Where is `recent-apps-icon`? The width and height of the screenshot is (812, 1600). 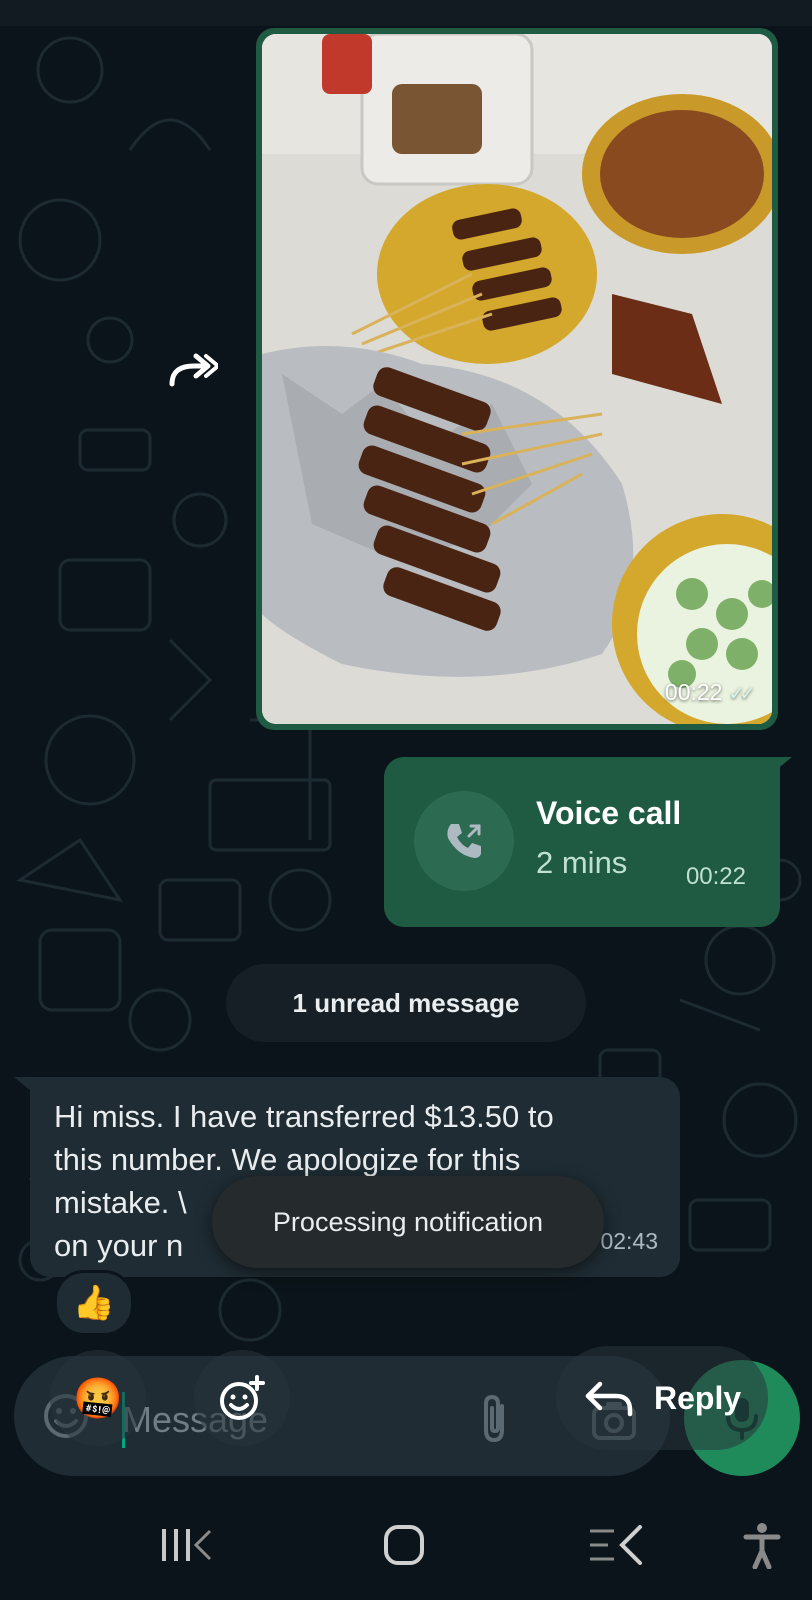
recent-apps-icon is located at coordinates (187, 1545).